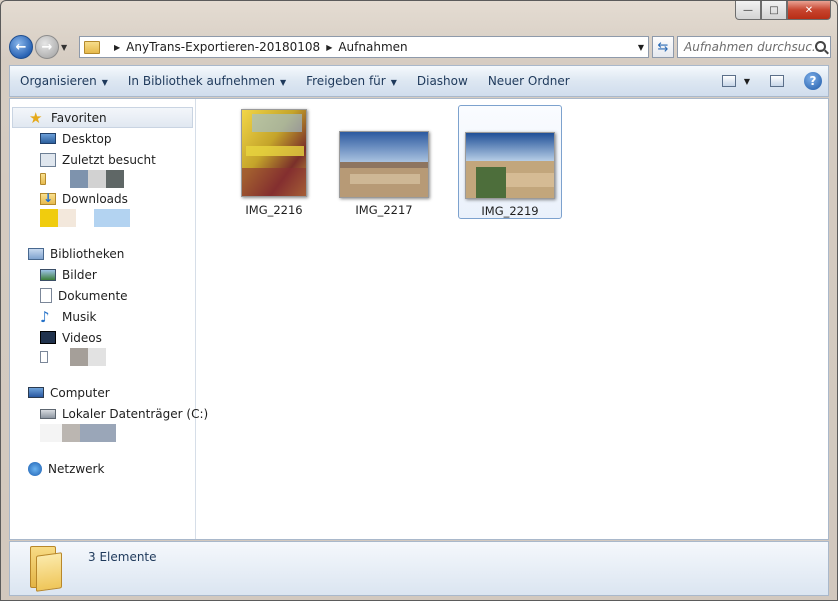 Image resolution: width=838 pixels, height=601 pixels. What do you see at coordinates (44, 357) in the screenshot?
I see `library-icon` at bounding box center [44, 357].